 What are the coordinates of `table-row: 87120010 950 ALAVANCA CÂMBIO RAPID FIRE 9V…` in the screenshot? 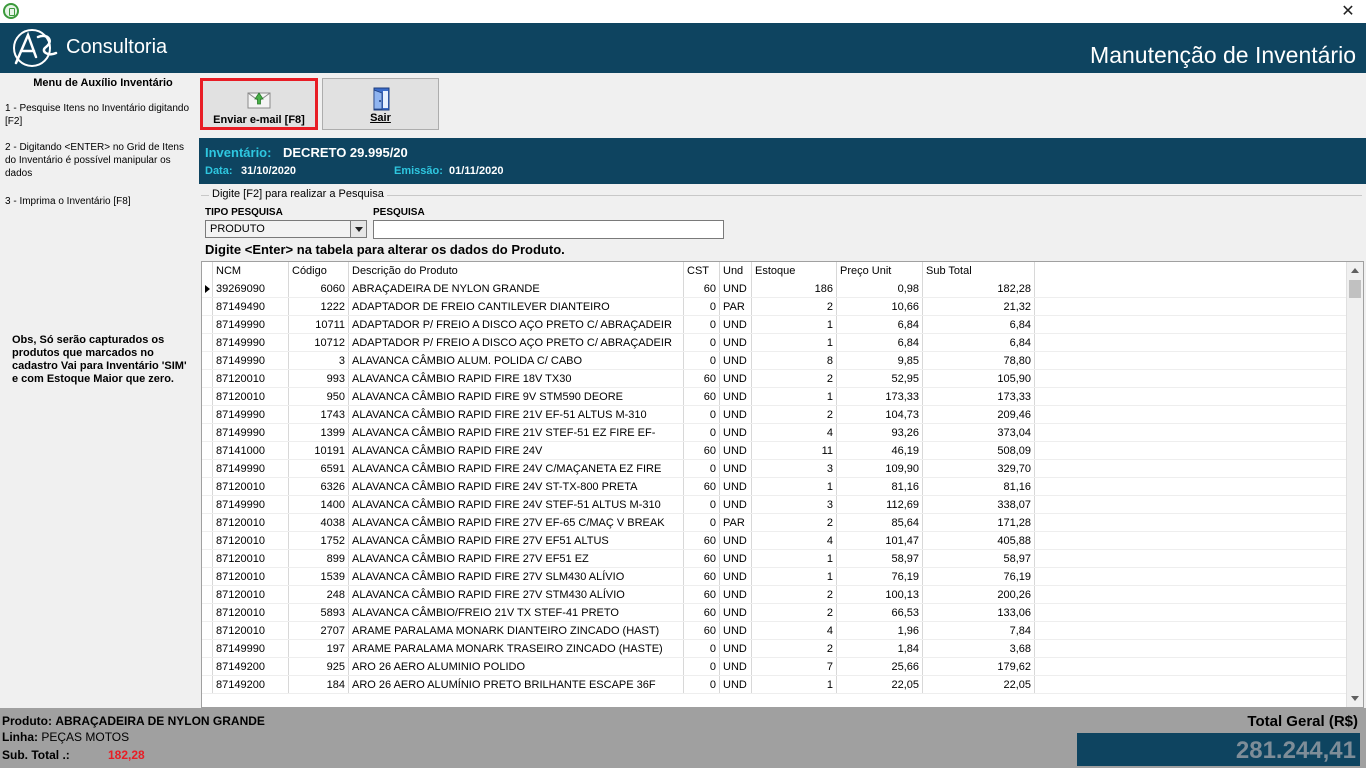 It's located at (775, 397).